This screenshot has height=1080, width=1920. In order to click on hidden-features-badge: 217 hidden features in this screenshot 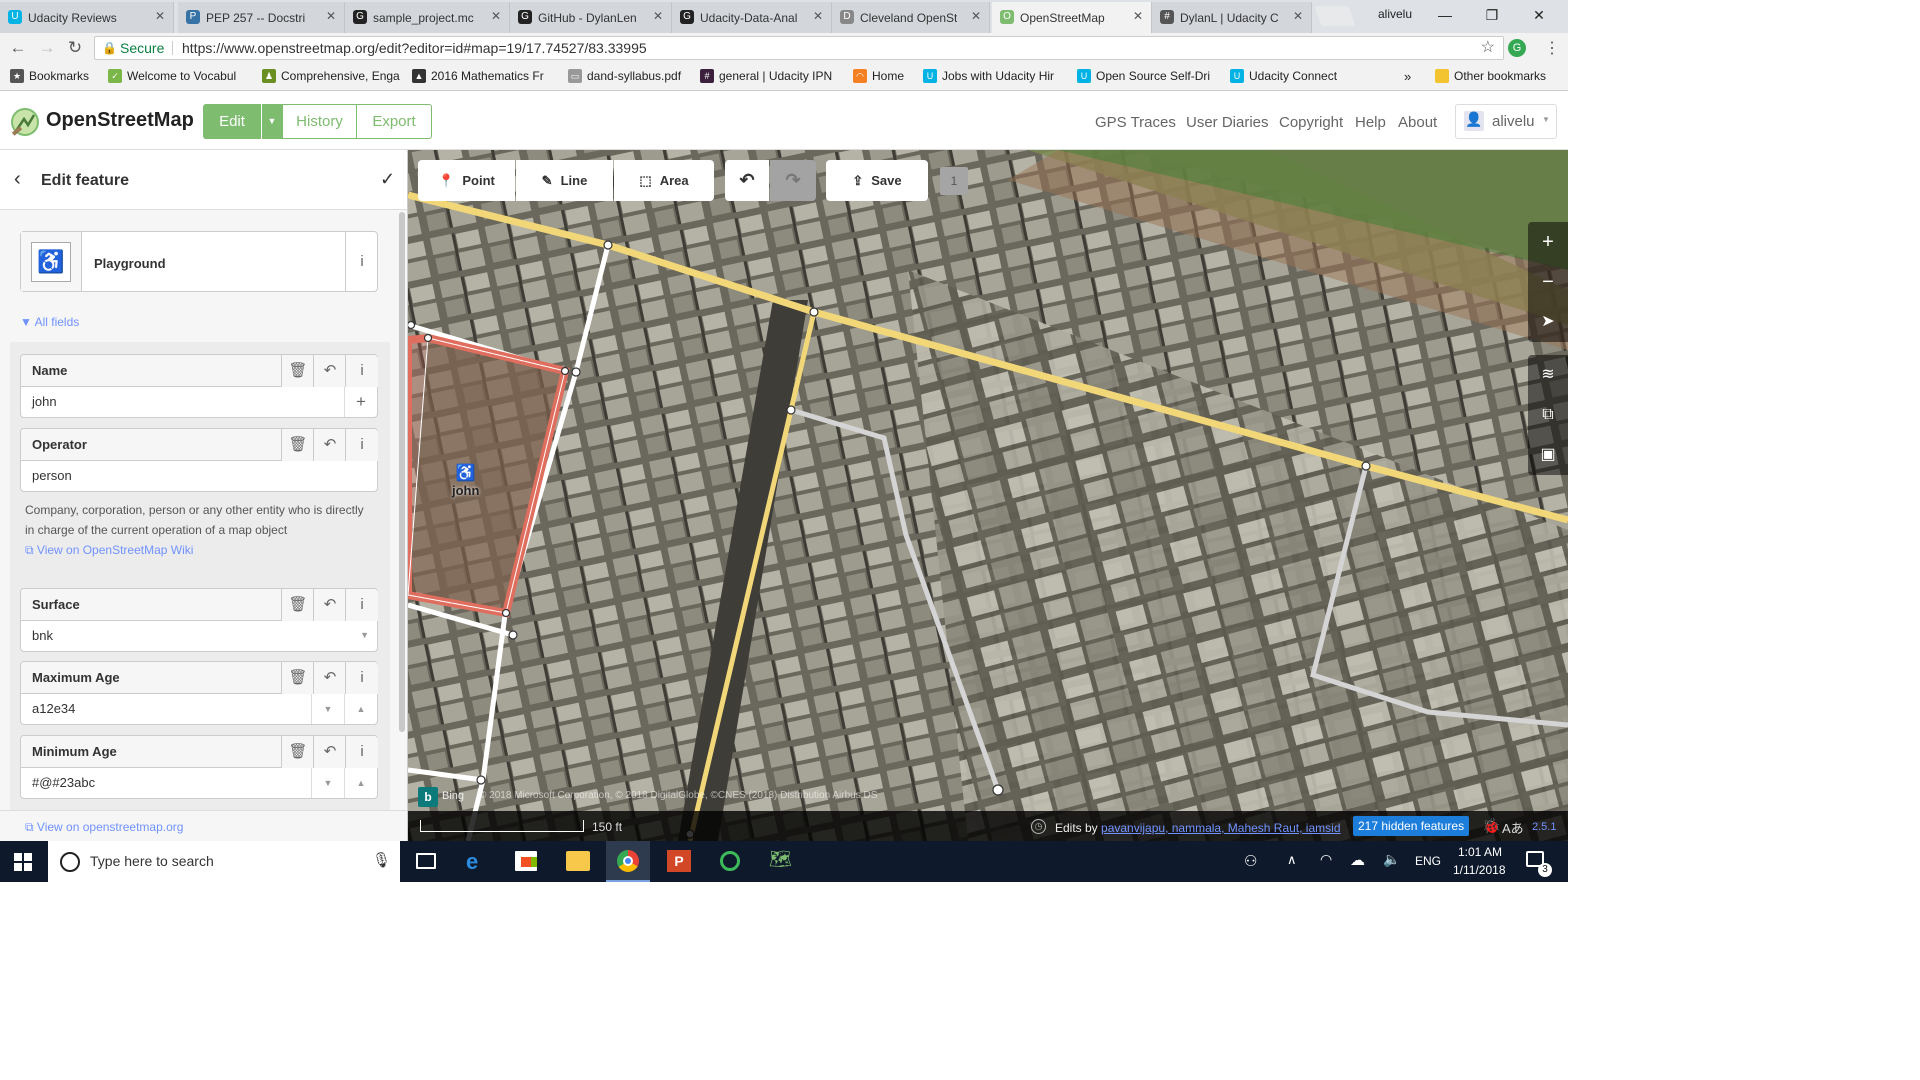, I will do `click(1411, 826)`.